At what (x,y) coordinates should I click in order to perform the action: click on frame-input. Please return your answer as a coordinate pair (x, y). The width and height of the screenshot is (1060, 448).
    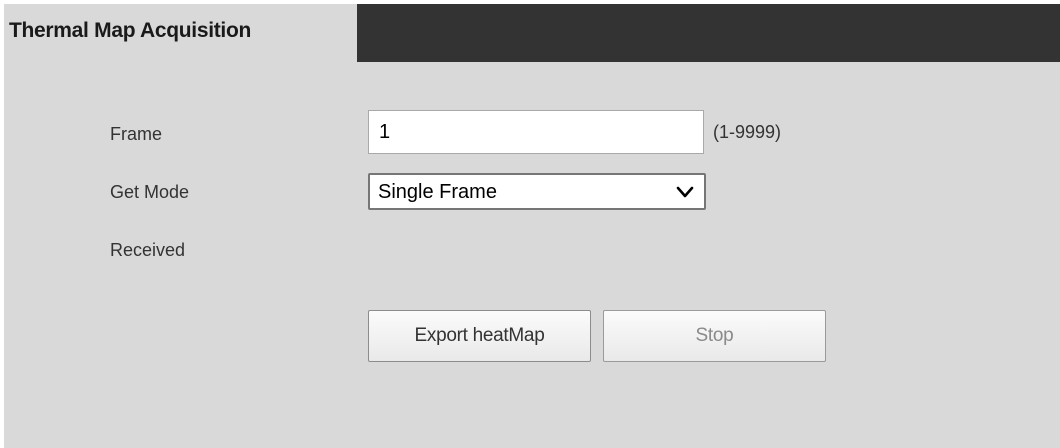
    Looking at the image, I should click on (536, 132).